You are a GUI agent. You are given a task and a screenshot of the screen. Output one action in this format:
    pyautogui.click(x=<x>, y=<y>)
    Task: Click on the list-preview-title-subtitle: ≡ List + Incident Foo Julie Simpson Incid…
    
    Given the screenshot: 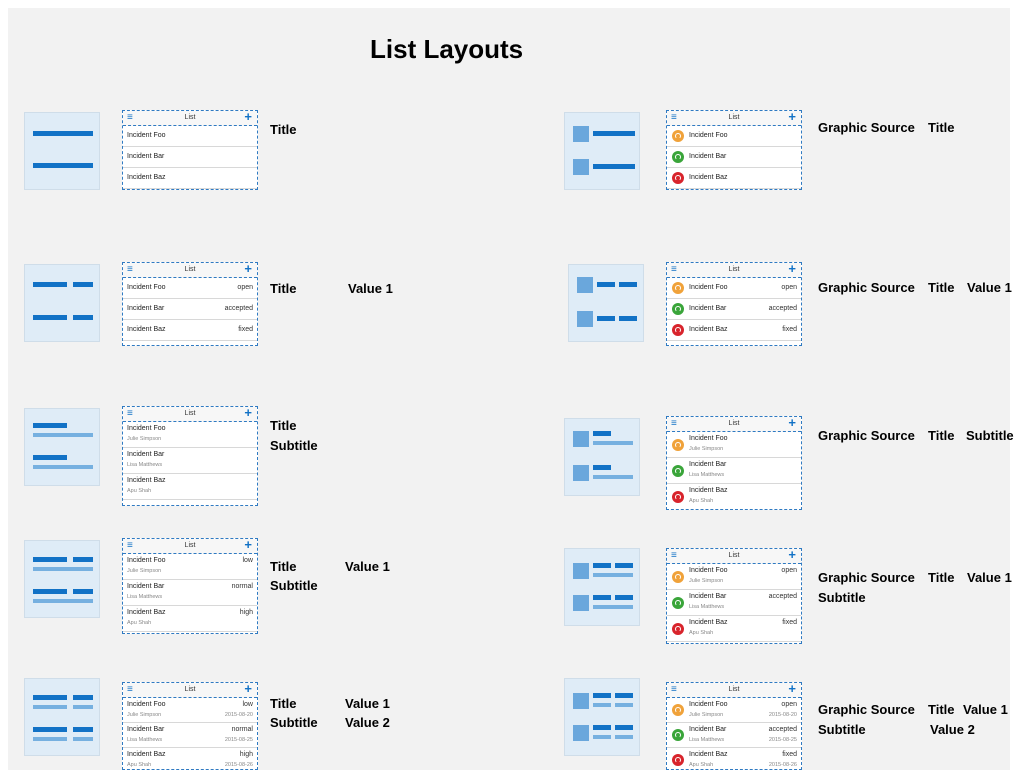 What is the action you would take?
    pyautogui.click(x=190, y=456)
    